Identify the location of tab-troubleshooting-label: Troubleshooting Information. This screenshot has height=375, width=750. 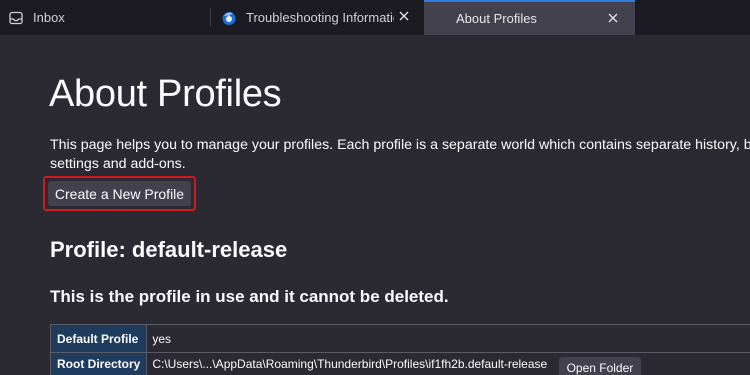
(320, 17).